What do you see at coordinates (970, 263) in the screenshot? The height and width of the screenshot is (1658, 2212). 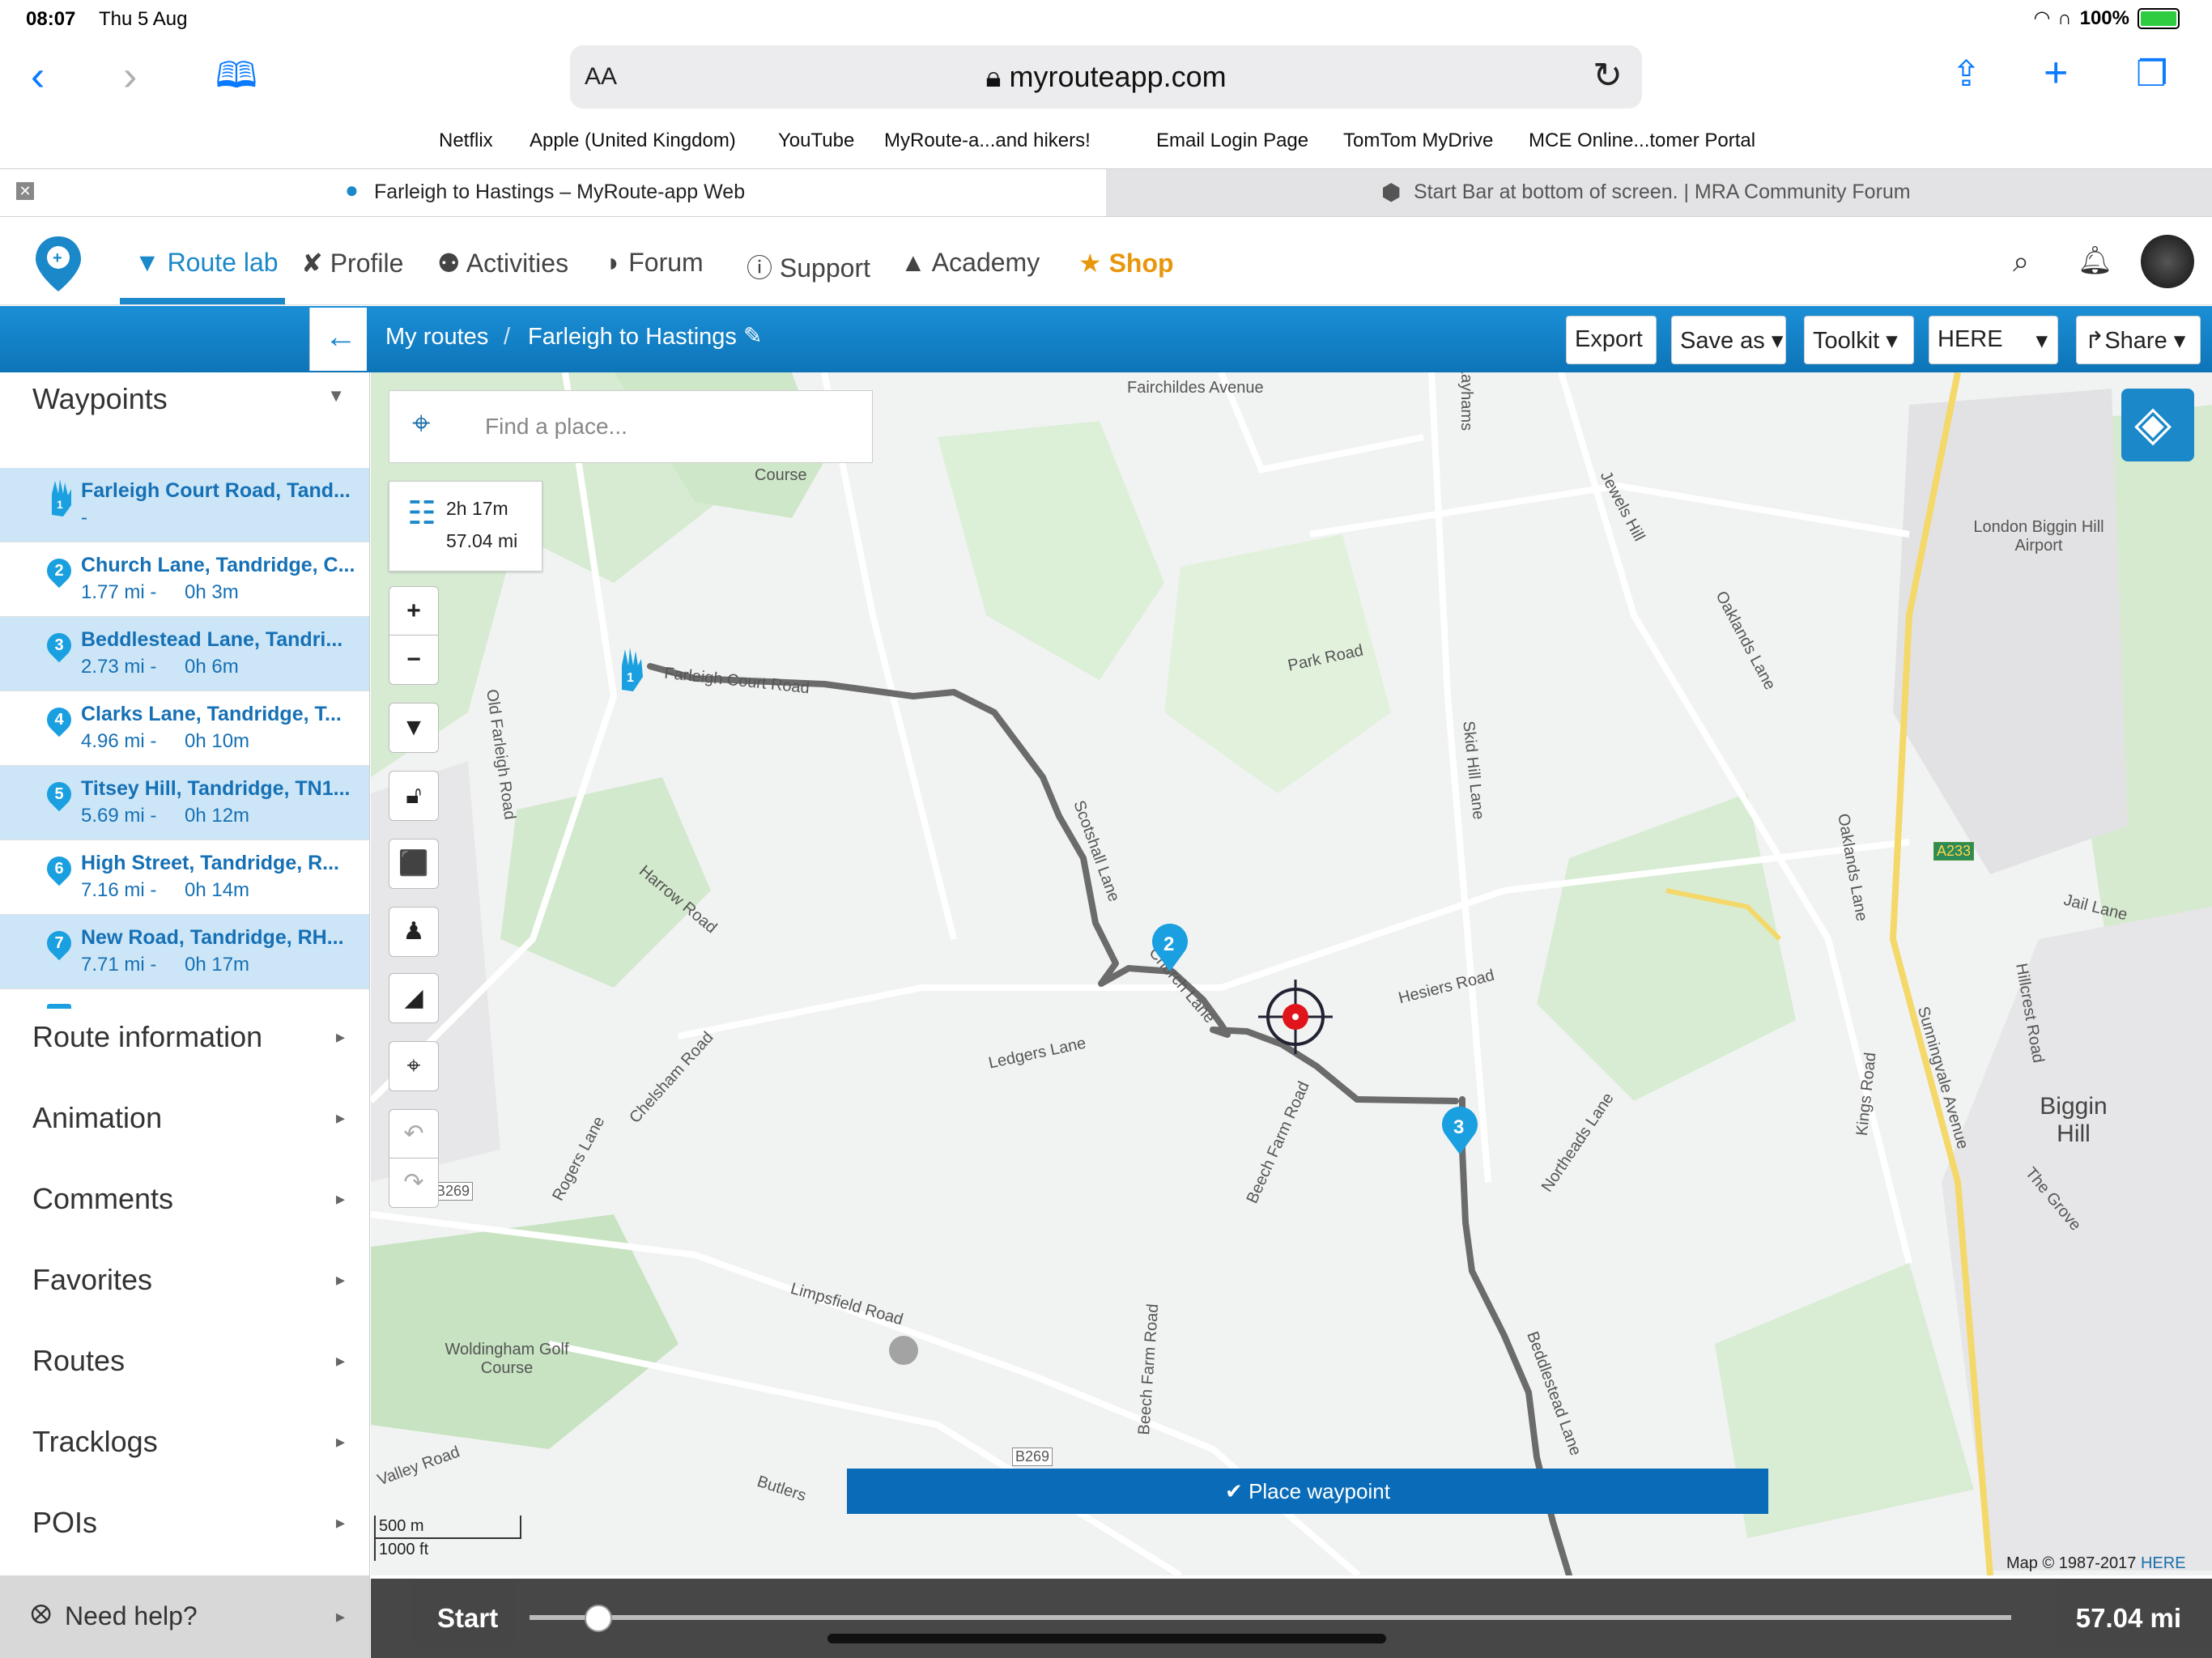 I see `nav-academy: ▲ Academy` at bounding box center [970, 263].